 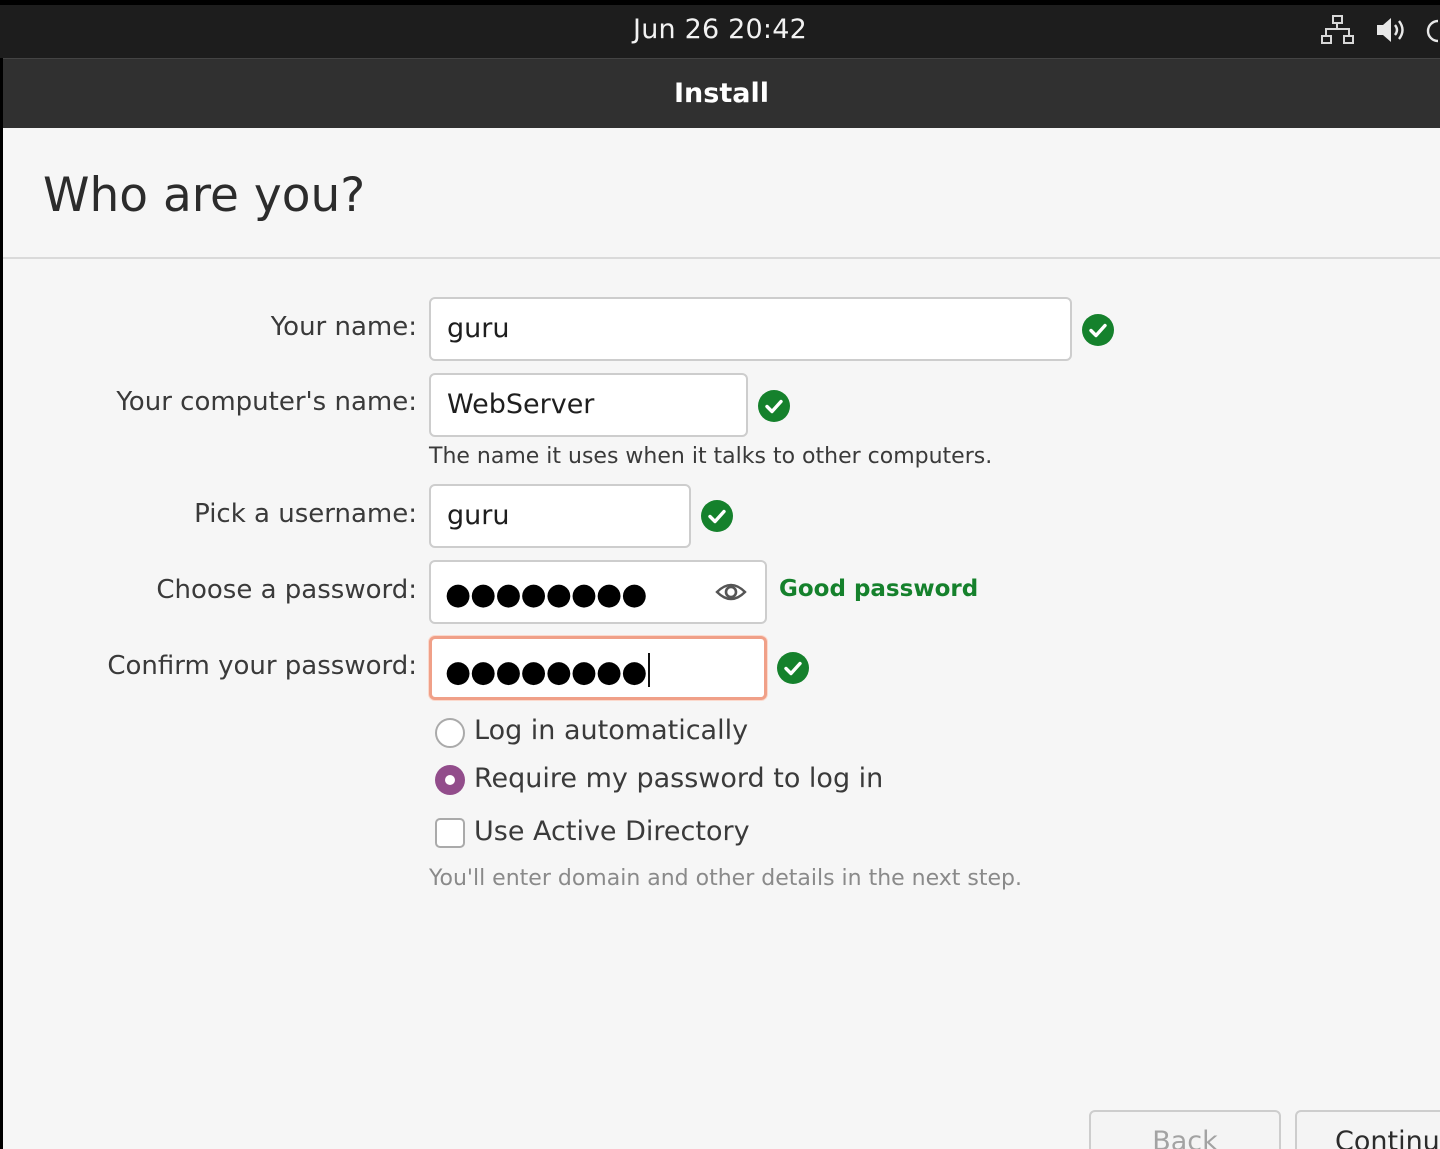 I want to click on computer-name-label: Your computer's name:, so click(x=266, y=402).